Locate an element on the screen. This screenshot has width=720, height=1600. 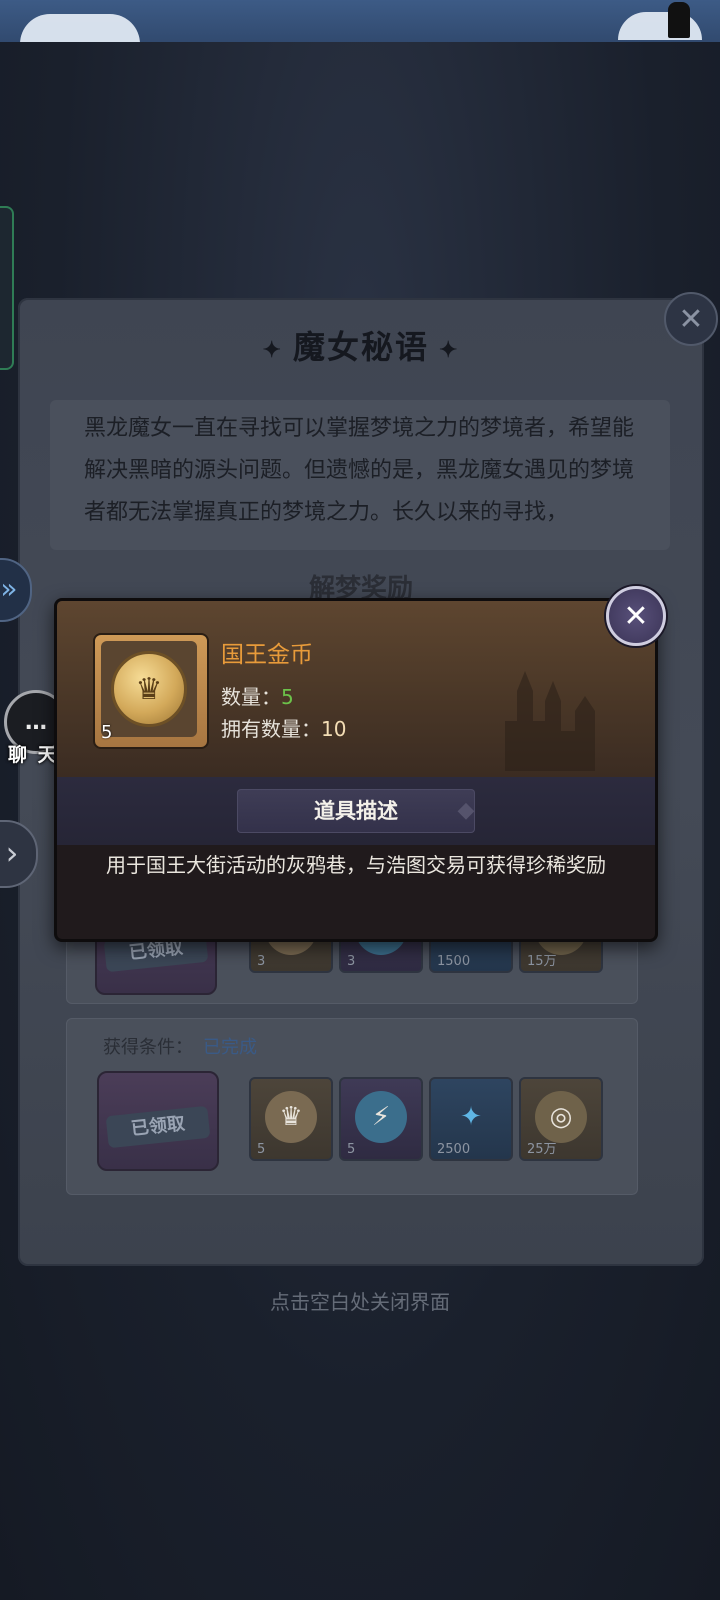
owned-row: 拥有数量：10 is located at coordinates (283, 727).